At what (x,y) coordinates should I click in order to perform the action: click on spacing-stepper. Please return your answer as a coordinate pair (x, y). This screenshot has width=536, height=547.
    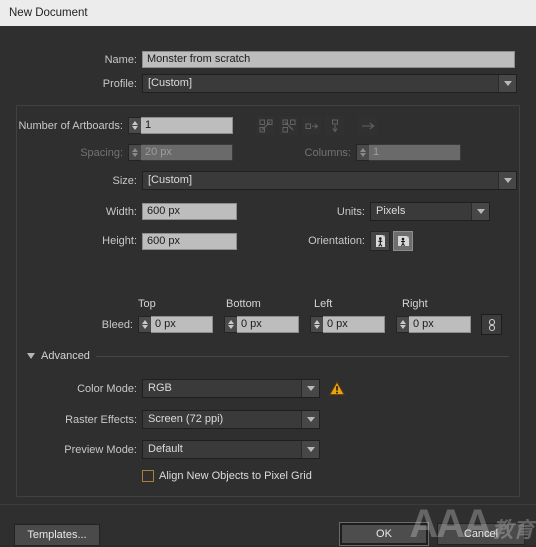
    Looking at the image, I should click on (180, 152).